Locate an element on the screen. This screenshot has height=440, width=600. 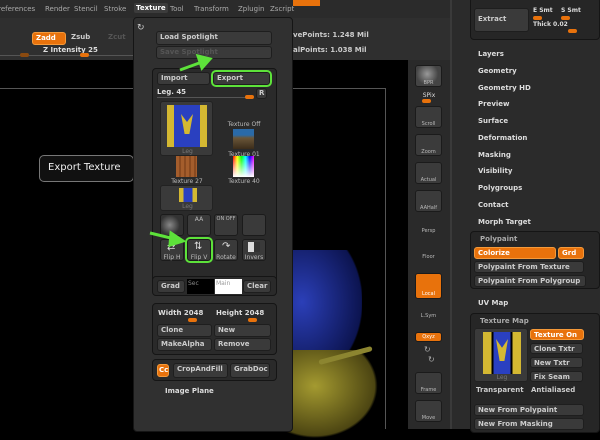
menu-surface: Surface is located at coordinates (493, 121).